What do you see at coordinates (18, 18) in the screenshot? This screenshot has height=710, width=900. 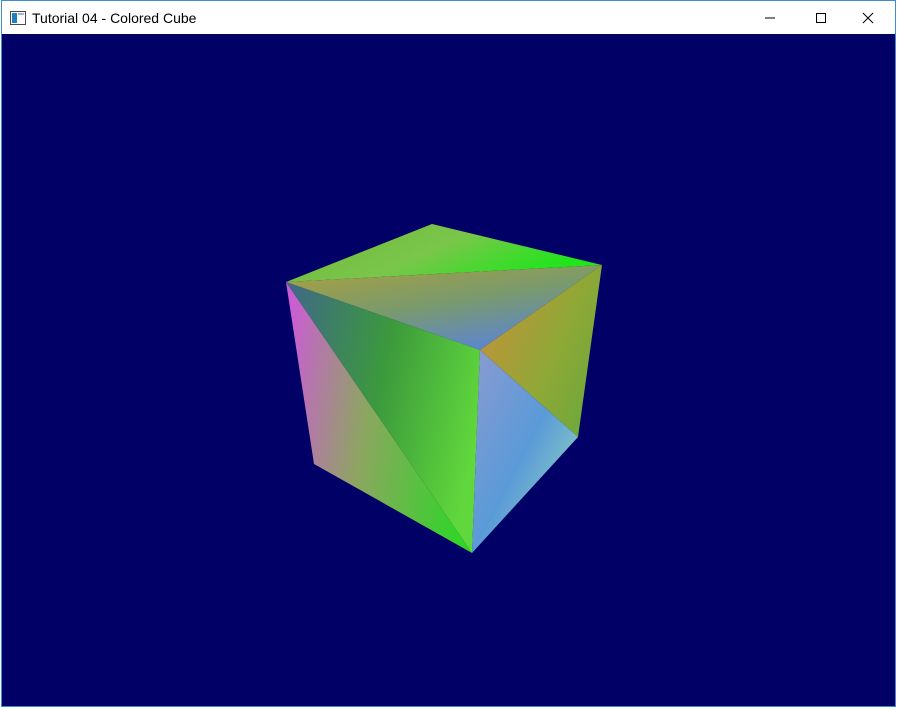 I see `window-app-icon` at bounding box center [18, 18].